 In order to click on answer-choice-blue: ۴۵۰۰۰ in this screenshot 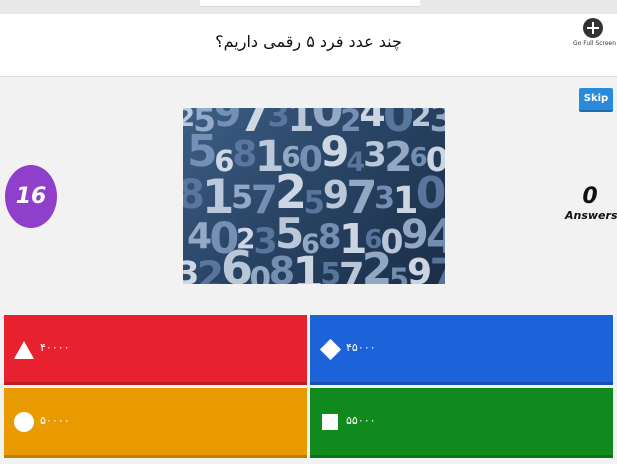, I will do `click(461, 350)`.